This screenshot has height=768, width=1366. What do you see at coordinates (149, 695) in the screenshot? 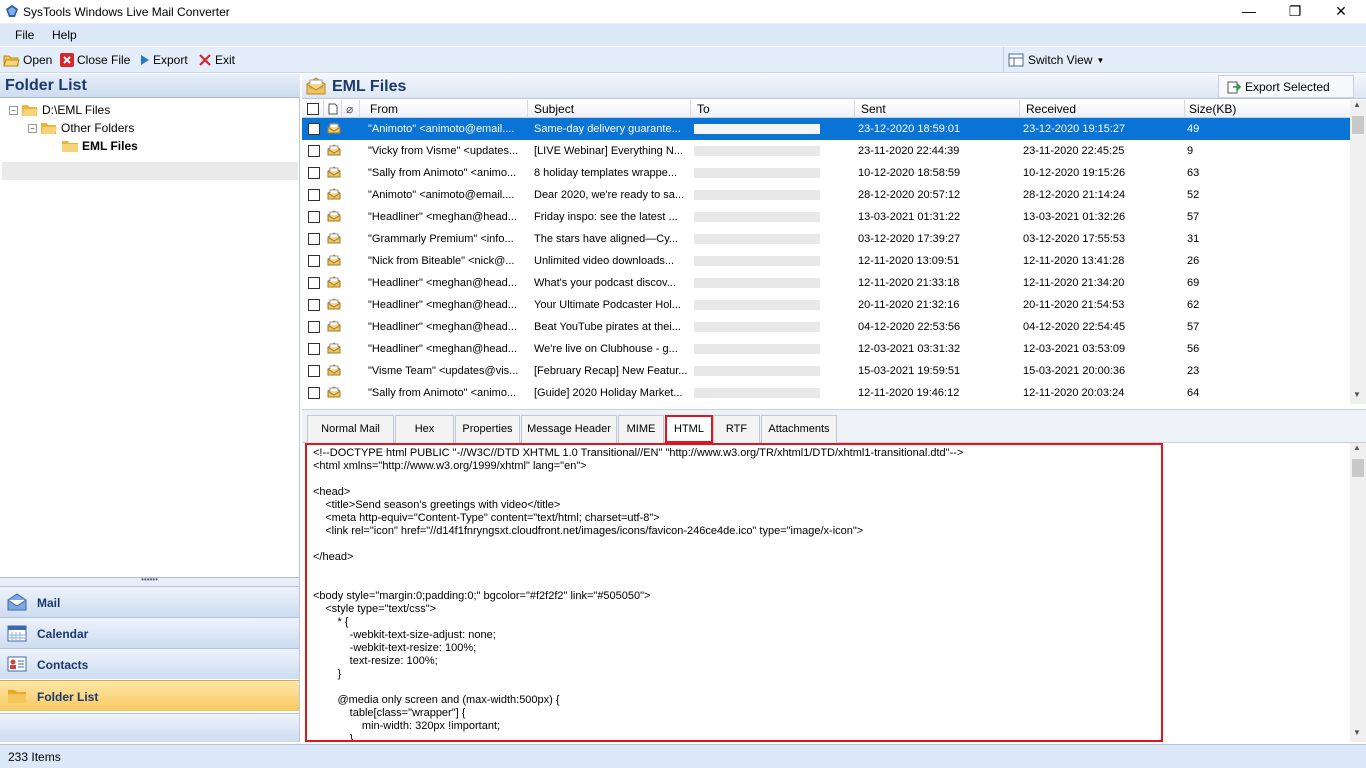
I see `nav-folder-list: Folder List` at bounding box center [149, 695].